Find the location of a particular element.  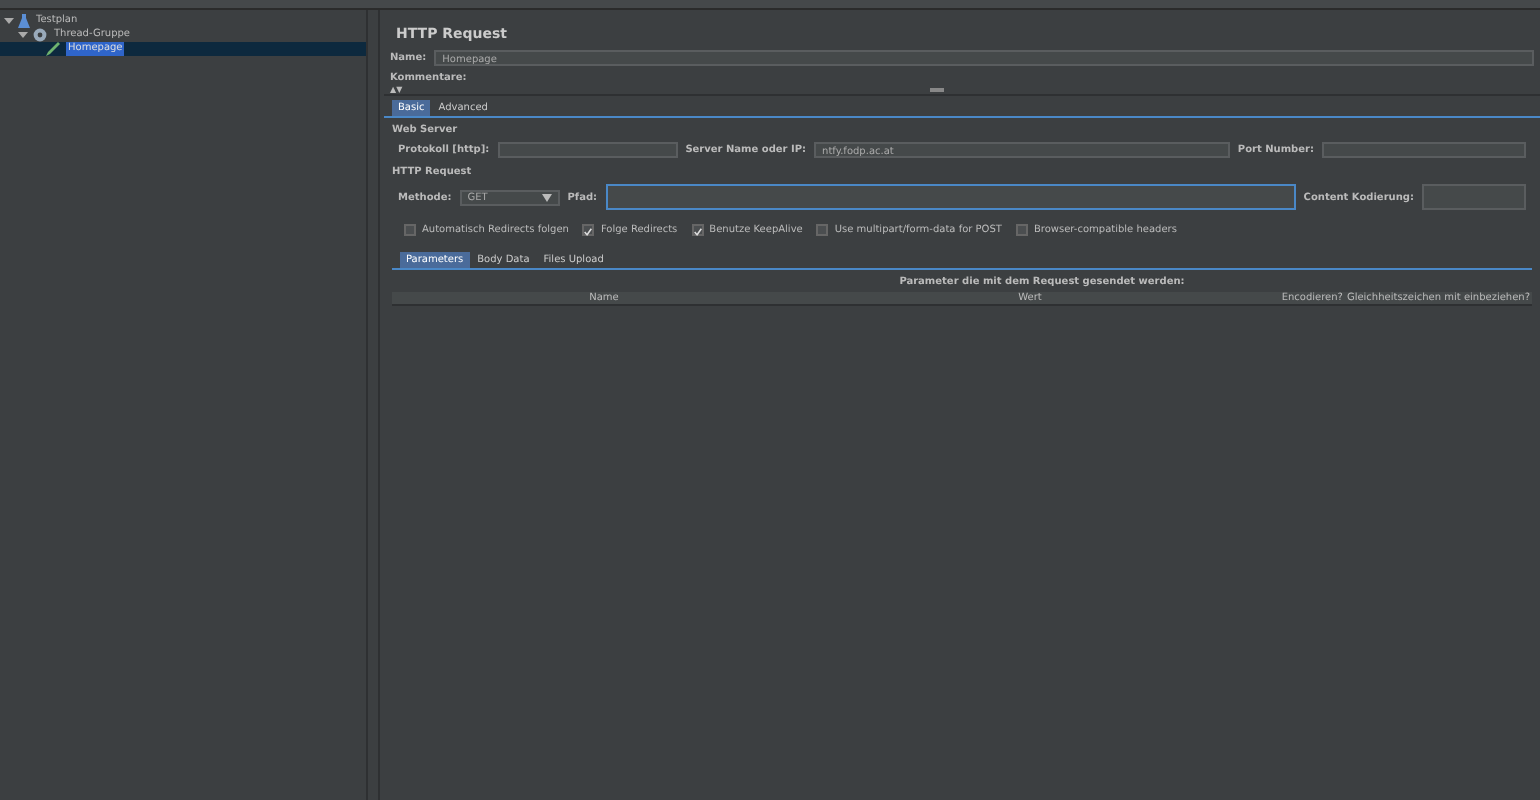

pencil-icon is located at coordinates (54, 49).